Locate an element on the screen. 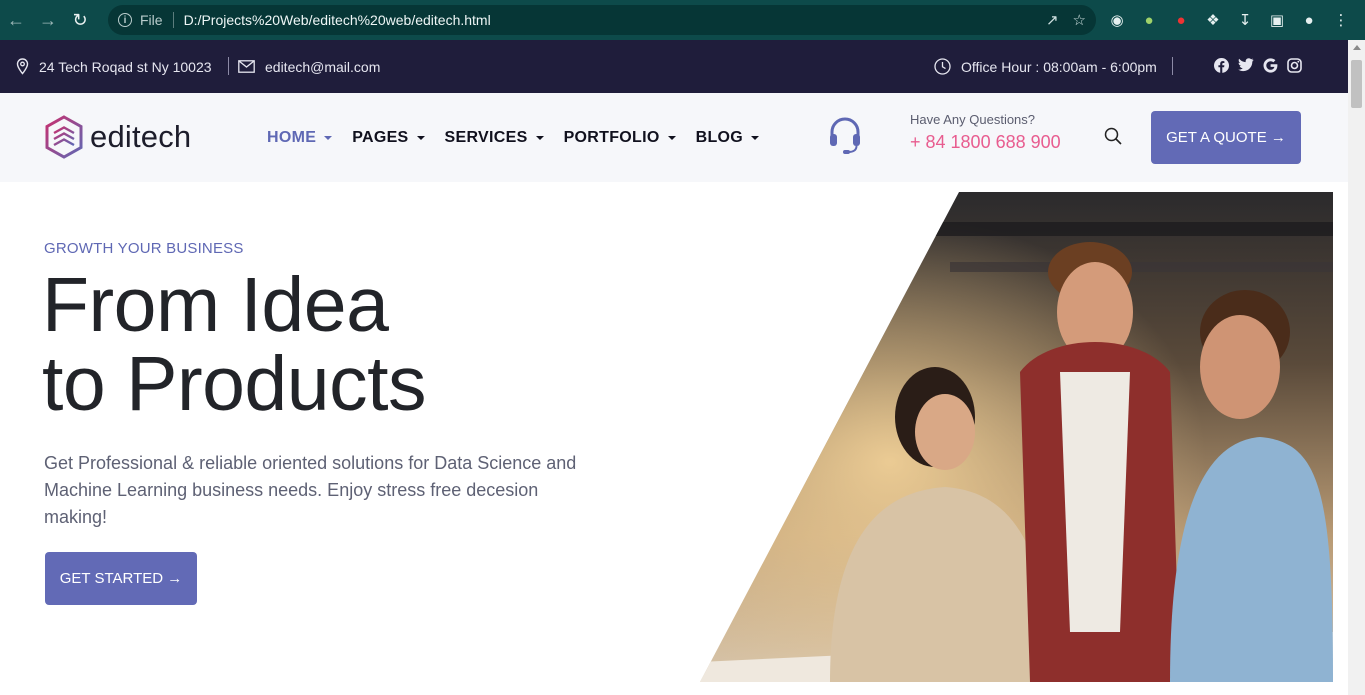 Image resolution: width=1365 pixels, height=695 pixels. logo: editech is located at coordinates (117, 137).